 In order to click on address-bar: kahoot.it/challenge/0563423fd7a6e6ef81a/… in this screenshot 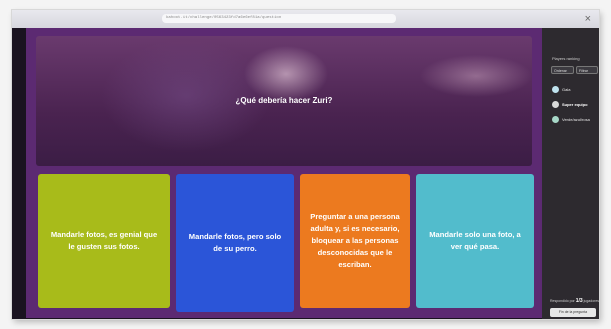, I will do `click(279, 18)`.